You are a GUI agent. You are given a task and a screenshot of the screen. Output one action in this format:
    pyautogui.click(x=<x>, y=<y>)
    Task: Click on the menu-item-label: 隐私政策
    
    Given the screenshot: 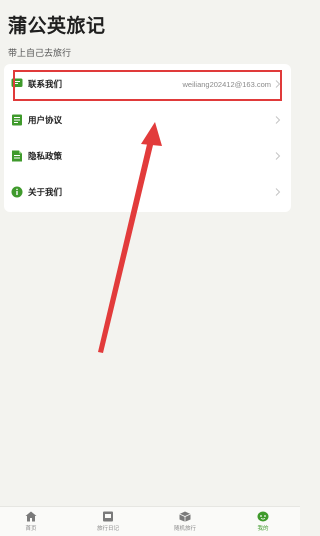 What is the action you would take?
    pyautogui.click(x=45, y=156)
    